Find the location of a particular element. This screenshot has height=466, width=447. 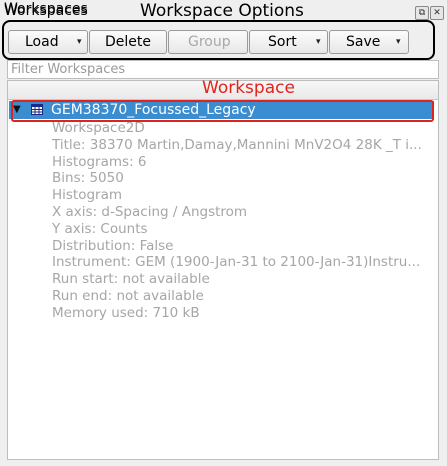

close-icon: ✕ is located at coordinates (437, 13).